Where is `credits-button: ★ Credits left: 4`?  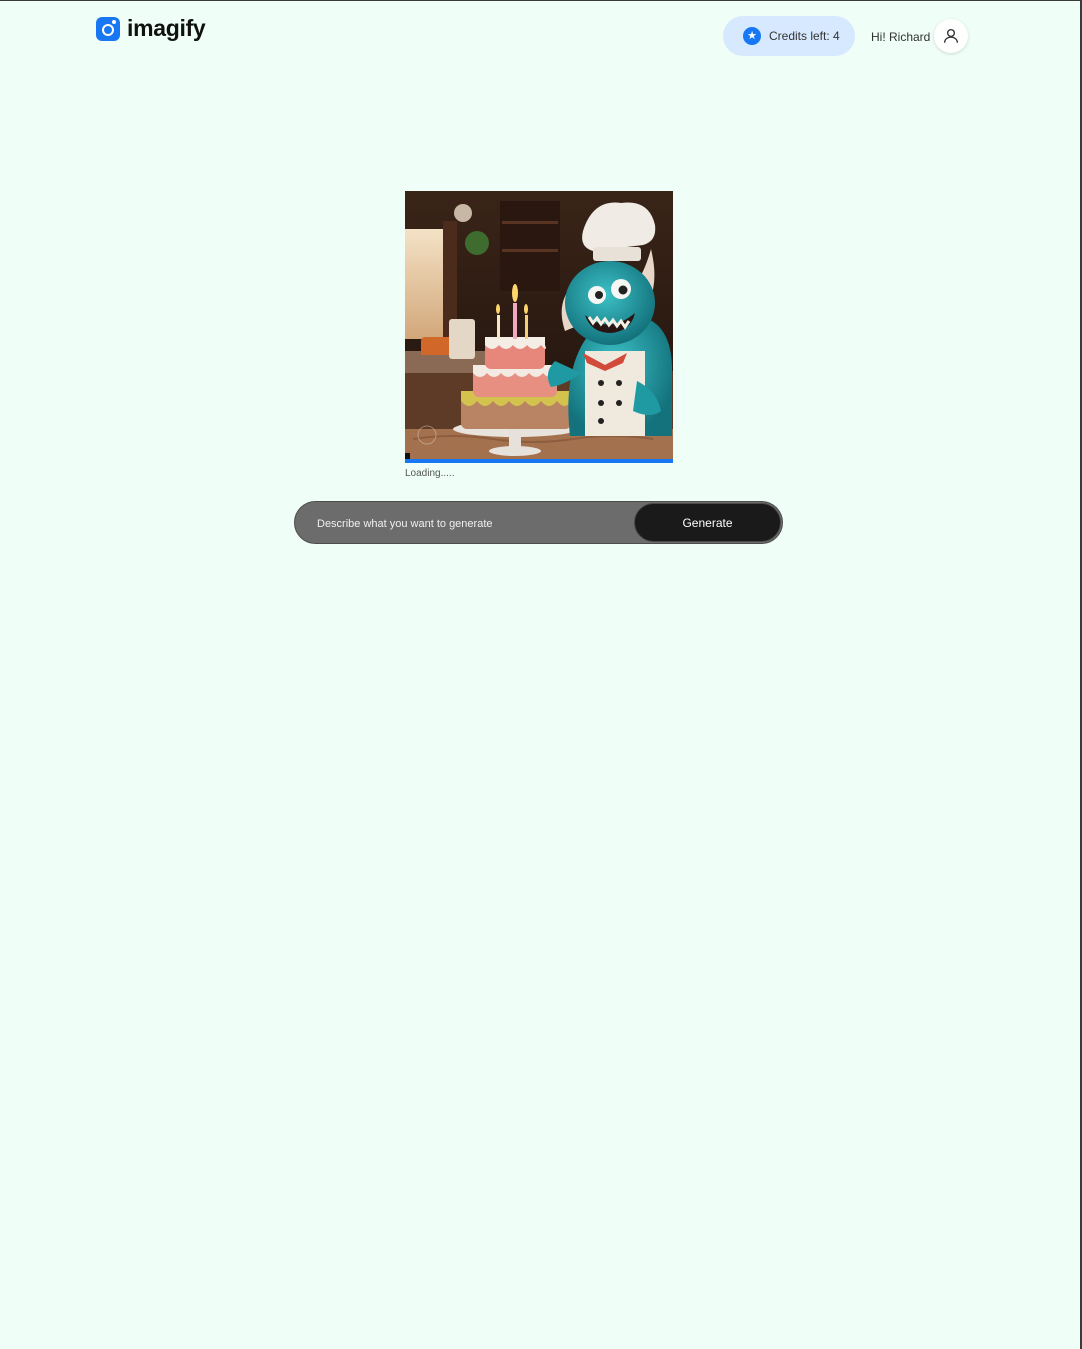
credits-button: ★ Credits left: 4 is located at coordinates (789, 36).